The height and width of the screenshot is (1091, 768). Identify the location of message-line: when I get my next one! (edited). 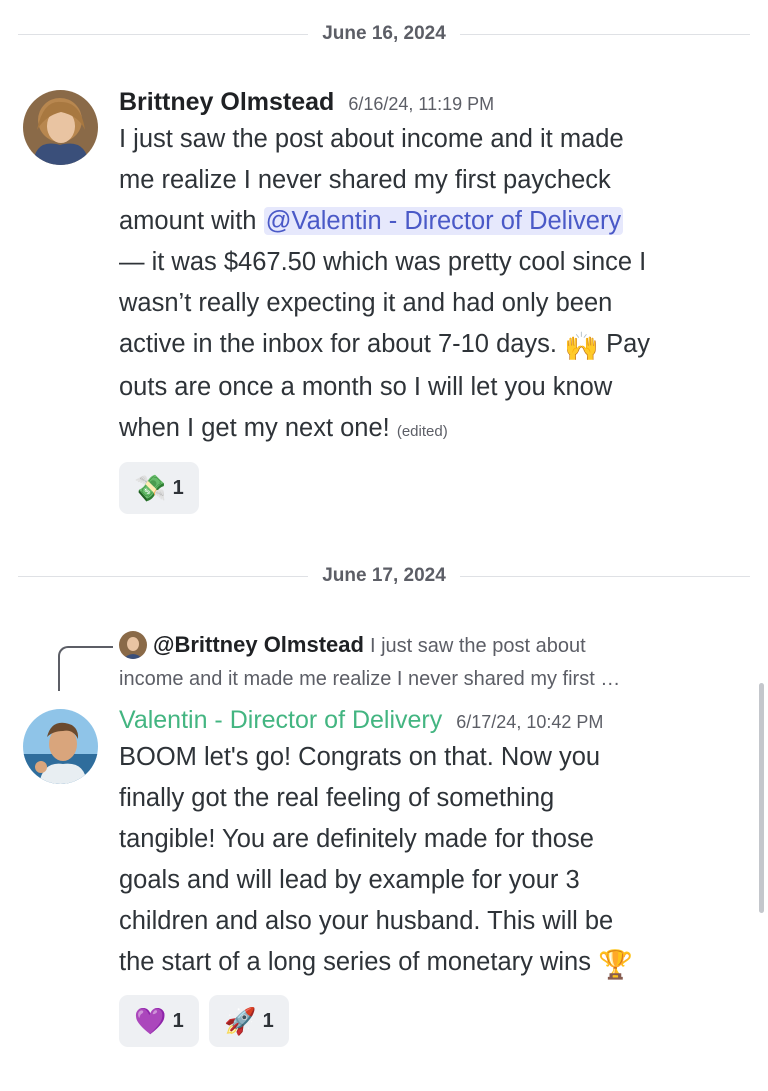
(431, 430).